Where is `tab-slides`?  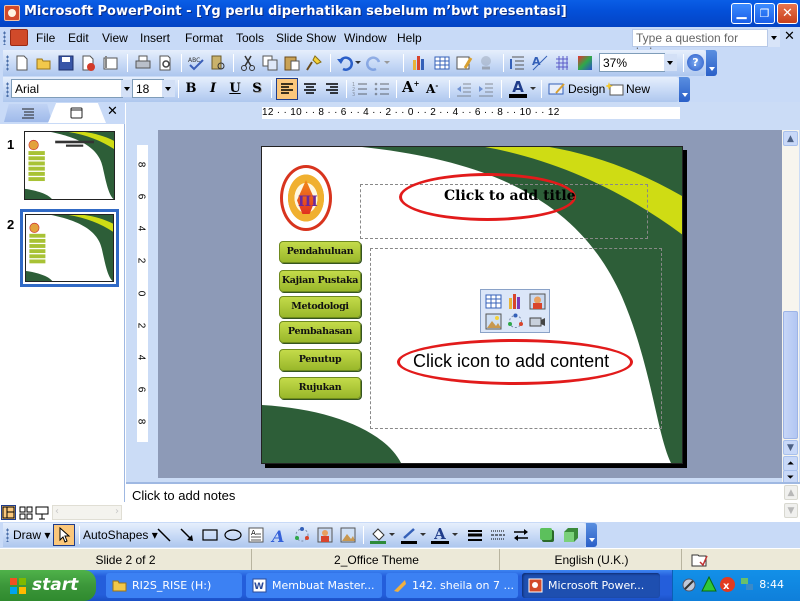 tab-slides is located at coordinates (77, 113).